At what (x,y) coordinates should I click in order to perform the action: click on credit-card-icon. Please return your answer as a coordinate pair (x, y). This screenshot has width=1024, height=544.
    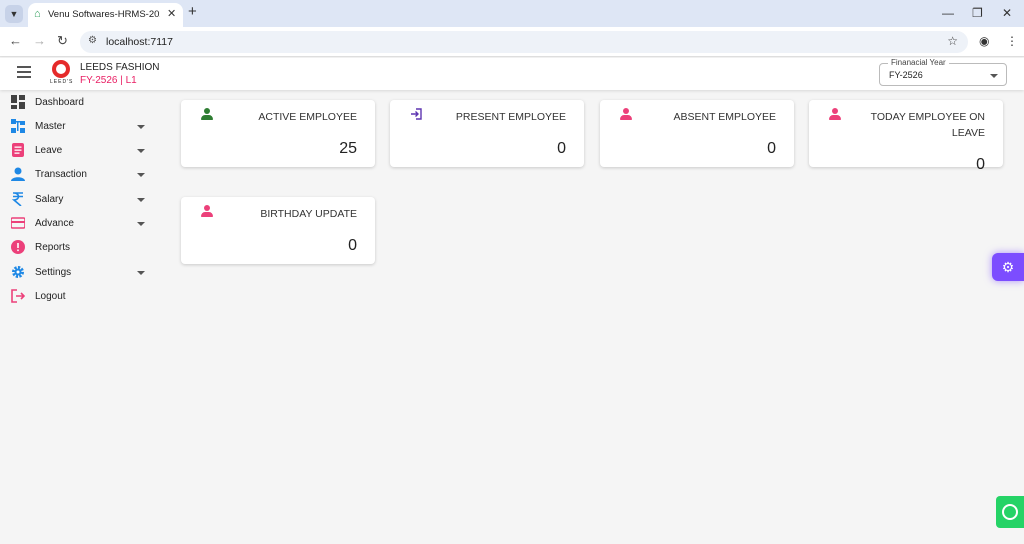
    Looking at the image, I should click on (18, 223).